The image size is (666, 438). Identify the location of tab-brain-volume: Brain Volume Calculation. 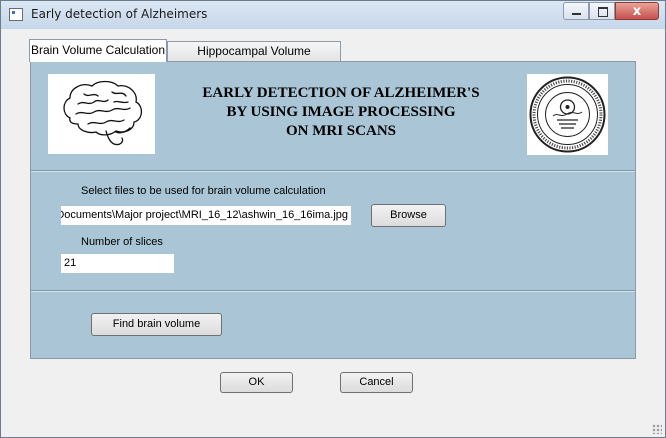
(98, 50).